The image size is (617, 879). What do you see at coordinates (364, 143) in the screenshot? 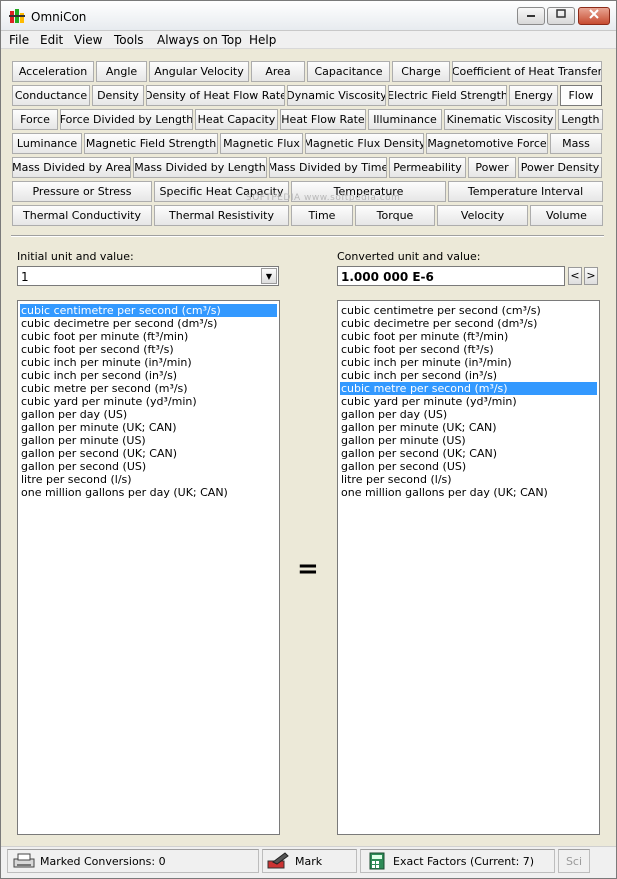
I see `category-button-magnetic-flux-density: Magnetic Flux Density` at bounding box center [364, 143].